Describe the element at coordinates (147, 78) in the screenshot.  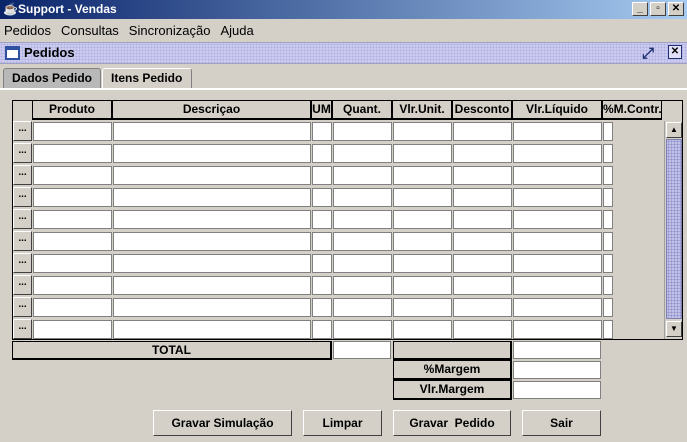
I see `tab-itens-pedido: Itens Pedido` at that location.